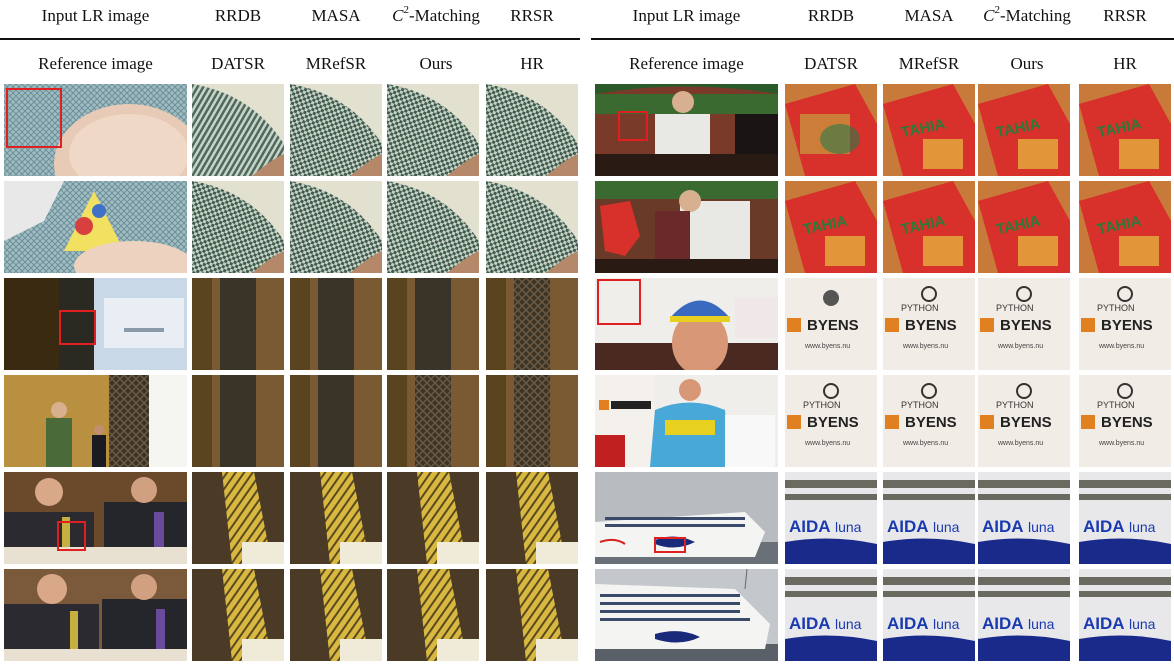  Describe the element at coordinates (532, 130) in the screenshot. I see `crop-rrsr-baby` at that location.